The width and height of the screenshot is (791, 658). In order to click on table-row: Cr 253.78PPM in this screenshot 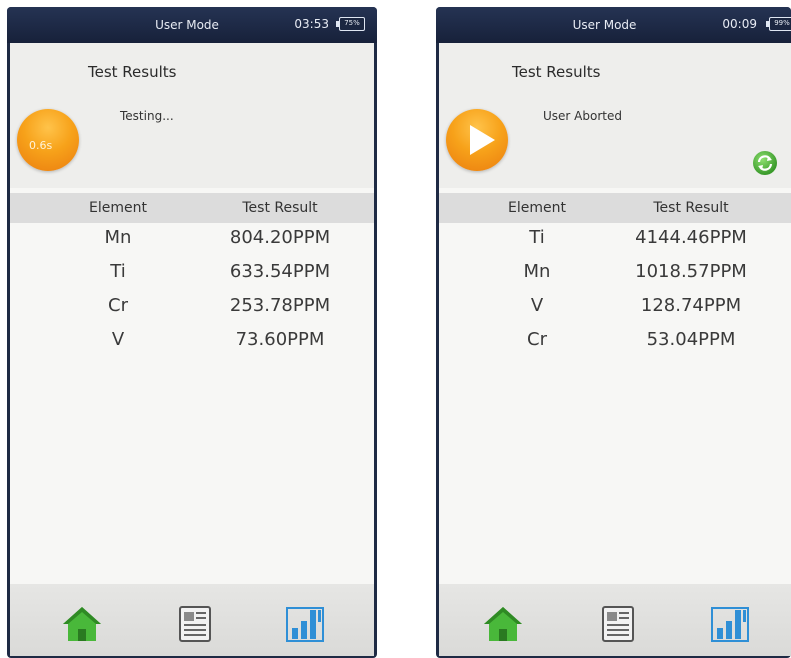, I will do `click(192, 308)`.